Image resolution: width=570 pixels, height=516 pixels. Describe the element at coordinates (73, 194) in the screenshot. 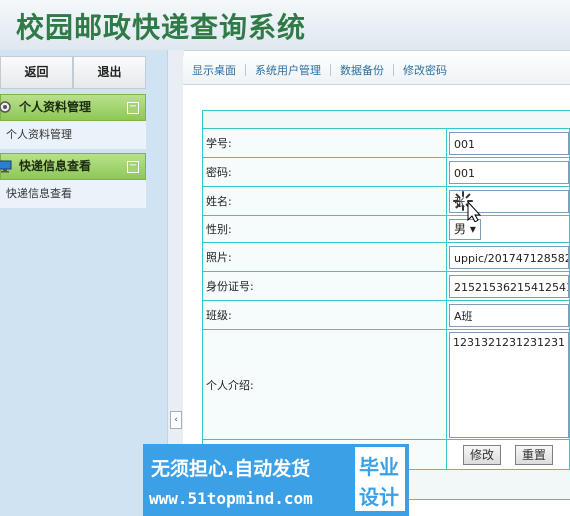

I see `sidebar-item-express: 快递信息查看` at that location.